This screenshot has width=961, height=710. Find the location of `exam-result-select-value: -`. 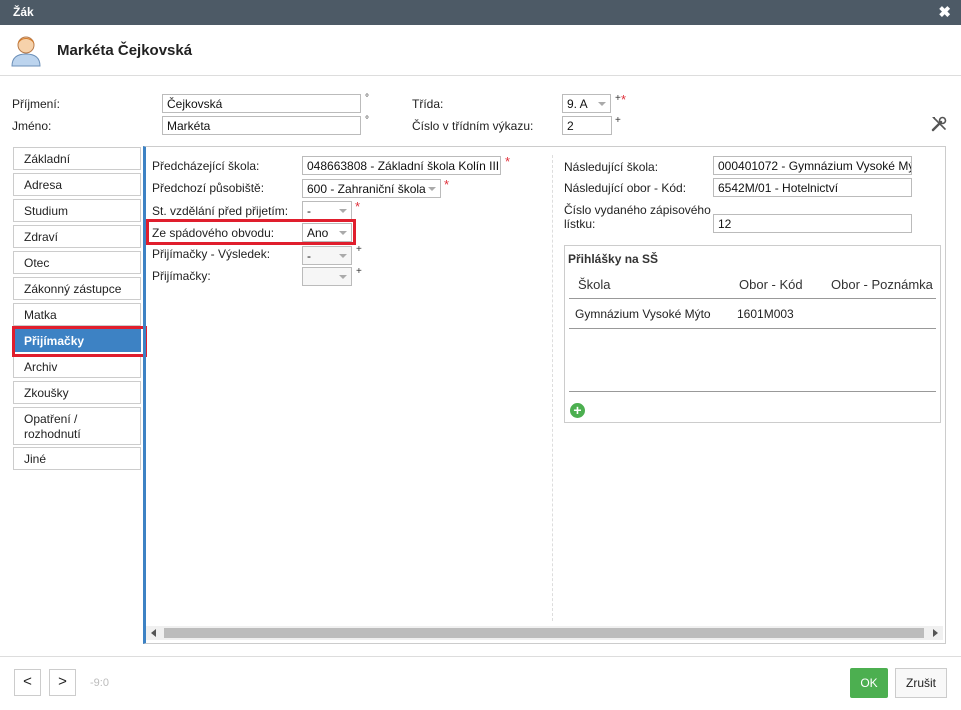

exam-result-select-value: - is located at coordinates (309, 256).